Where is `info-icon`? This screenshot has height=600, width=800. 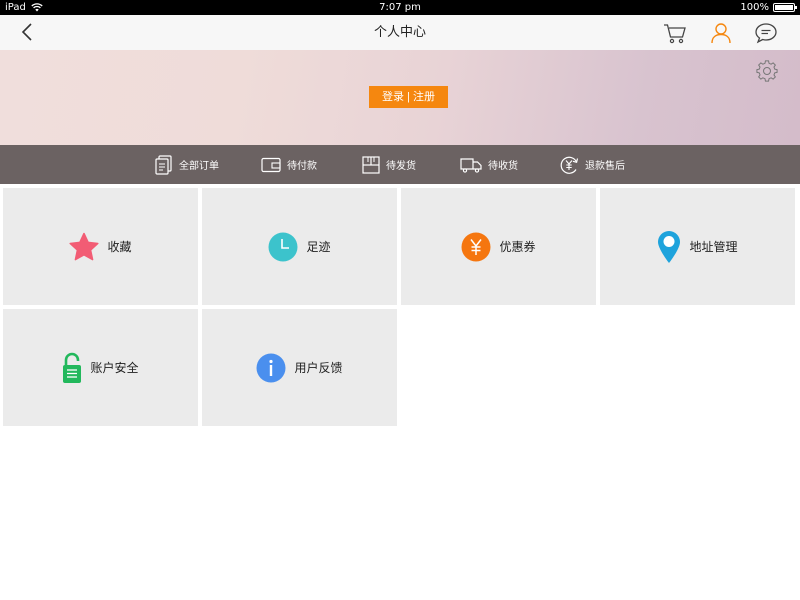 info-icon is located at coordinates (271, 367).